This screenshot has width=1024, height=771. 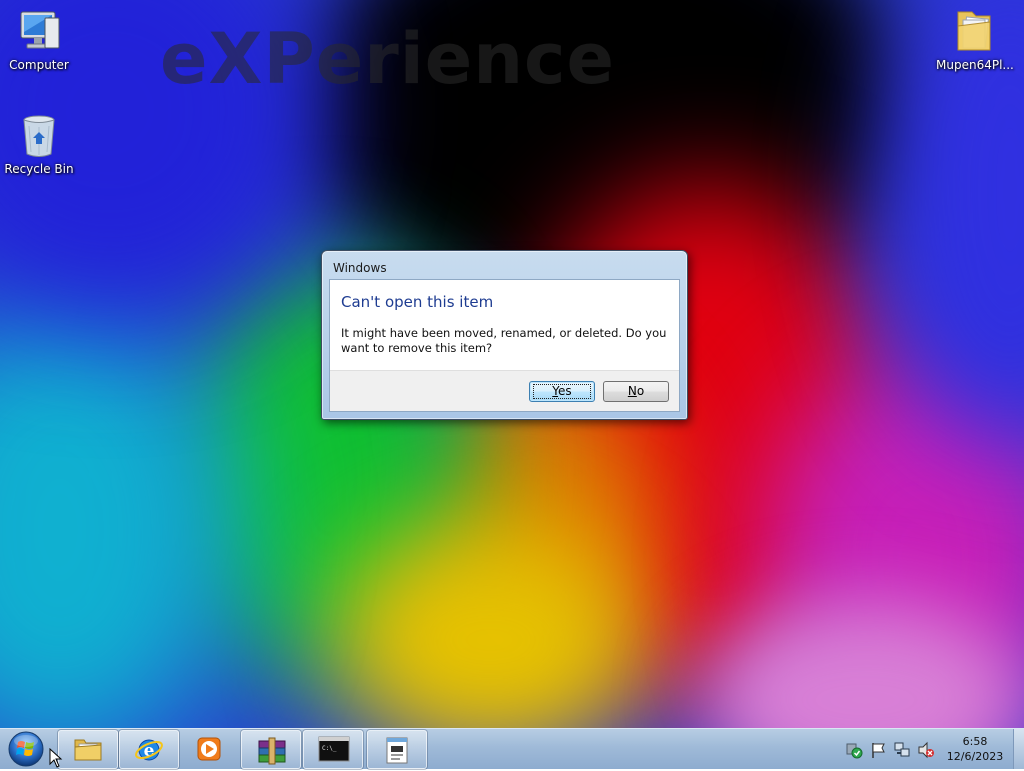 I want to click on computer-icon, so click(x=40, y=30).